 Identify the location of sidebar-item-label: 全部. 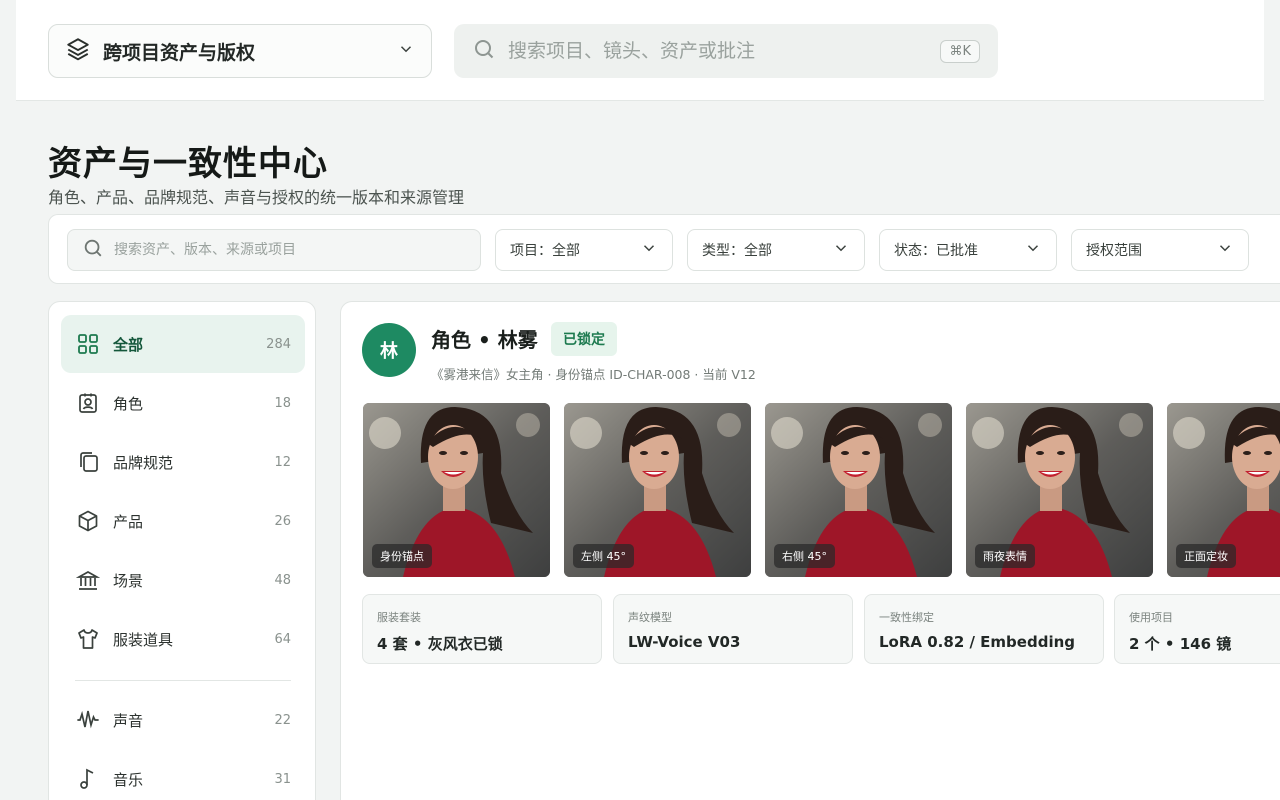
(128, 344).